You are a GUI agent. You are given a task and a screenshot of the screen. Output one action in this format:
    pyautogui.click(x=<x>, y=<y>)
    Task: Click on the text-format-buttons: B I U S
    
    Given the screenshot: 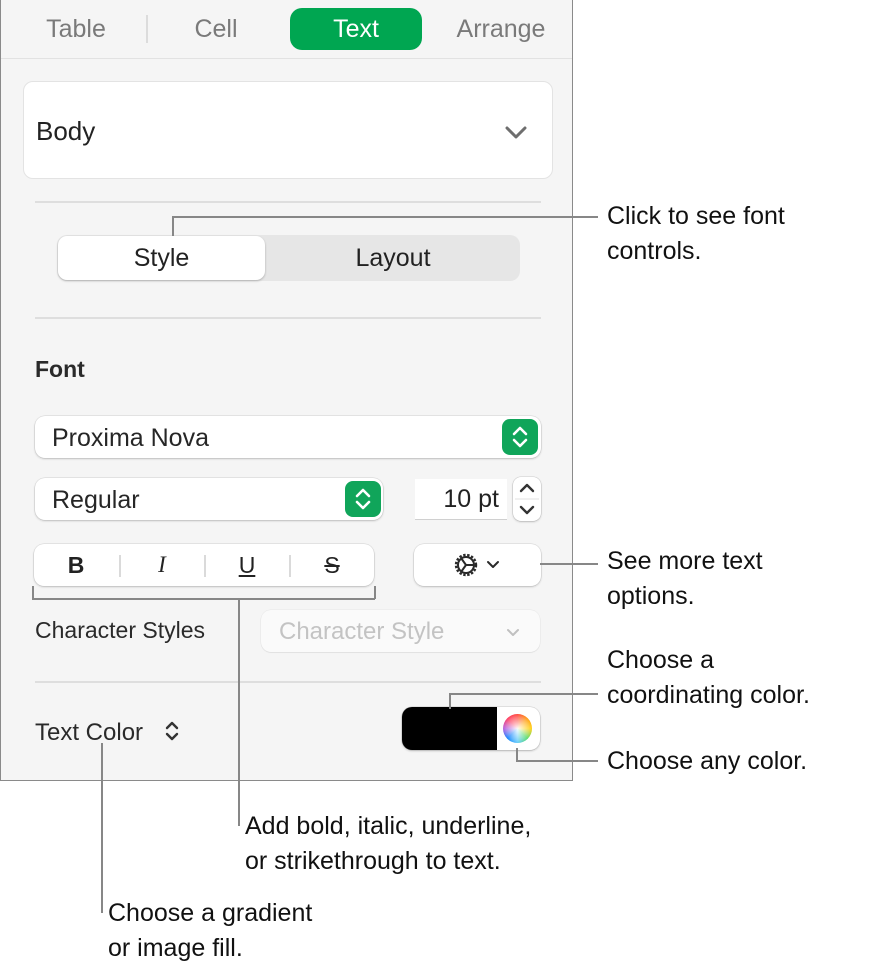 What is the action you would take?
    pyautogui.click(x=204, y=565)
    